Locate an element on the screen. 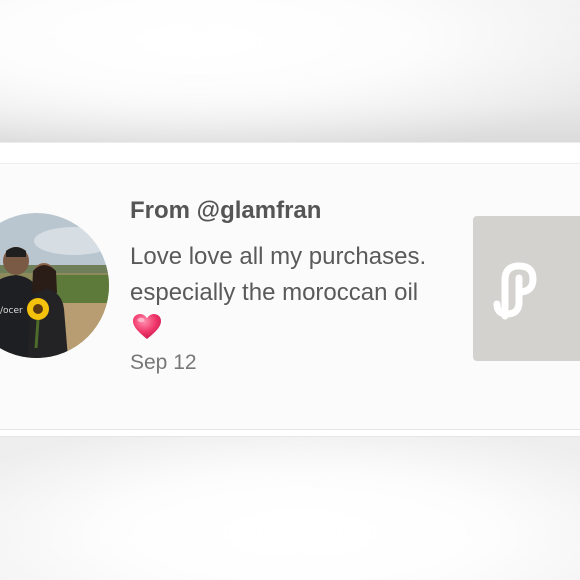 Image resolution: width=580 pixels, height=580 pixels. avatar-photo: /ocer is located at coordinates (54, 285).